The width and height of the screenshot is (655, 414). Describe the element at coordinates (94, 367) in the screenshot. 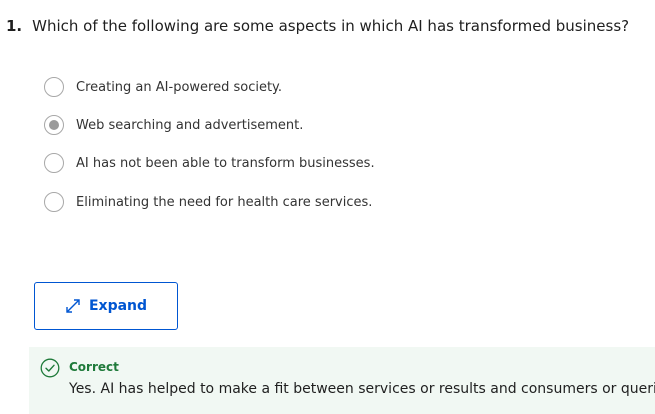

I see `feedback-status: Correct` at that location.